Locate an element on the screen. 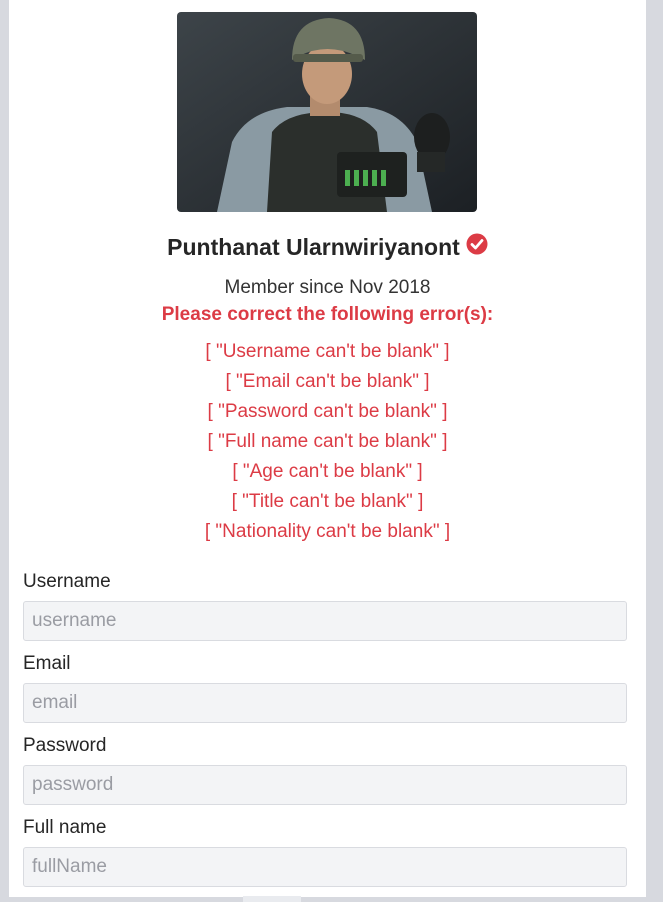  password-label: Password is located at coordinates (65, 745).